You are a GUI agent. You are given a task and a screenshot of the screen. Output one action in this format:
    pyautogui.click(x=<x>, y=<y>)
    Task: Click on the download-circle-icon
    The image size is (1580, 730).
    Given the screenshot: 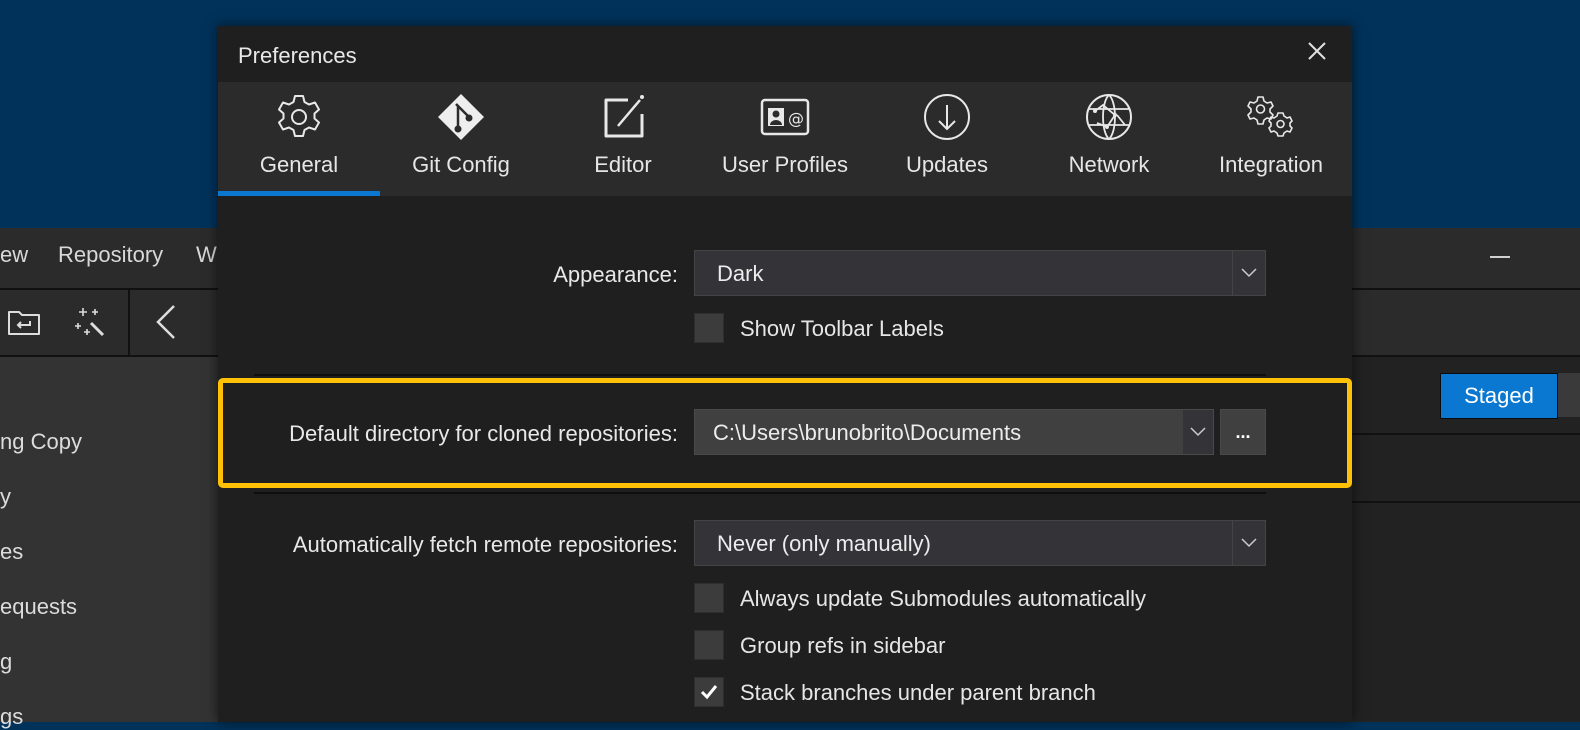 What is the action you would take?
    pyautogui.click(x=947, y=117)
    